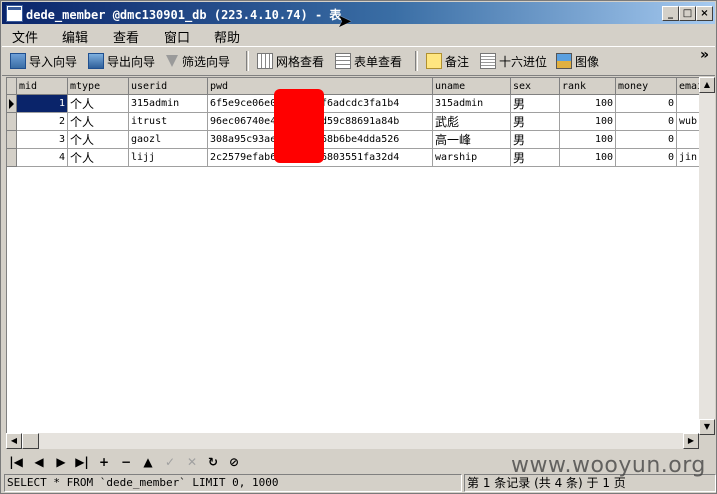 Image resolution: width=717 pixels, height=494 pixels. I want to click on column-header: userid, so click(168, 86).